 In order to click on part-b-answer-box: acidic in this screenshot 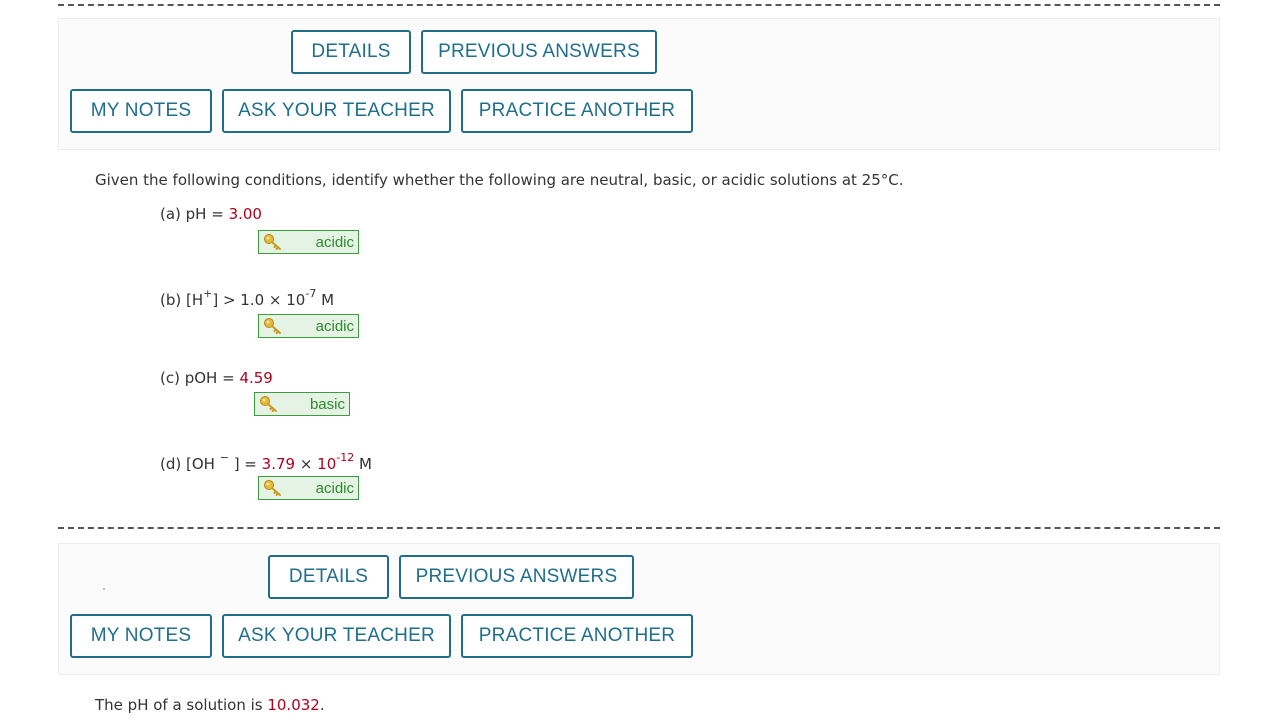, I will do `click(308, 326)`.